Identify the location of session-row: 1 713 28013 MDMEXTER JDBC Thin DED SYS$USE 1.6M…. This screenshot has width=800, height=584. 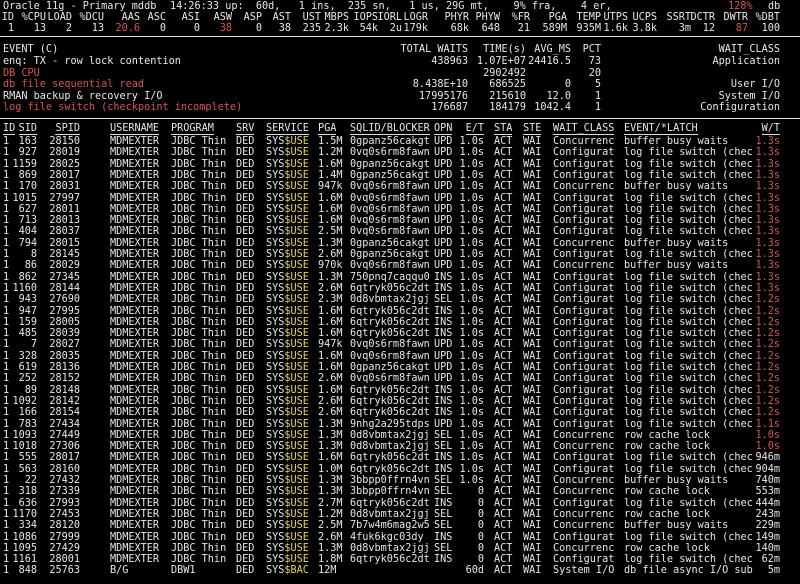
(400, 220).